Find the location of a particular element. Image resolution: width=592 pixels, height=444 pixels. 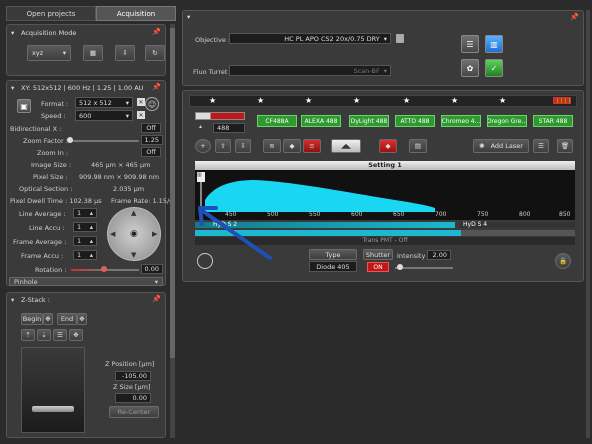

grid-view-icon: ▦ is located at coordinates (93, 53).